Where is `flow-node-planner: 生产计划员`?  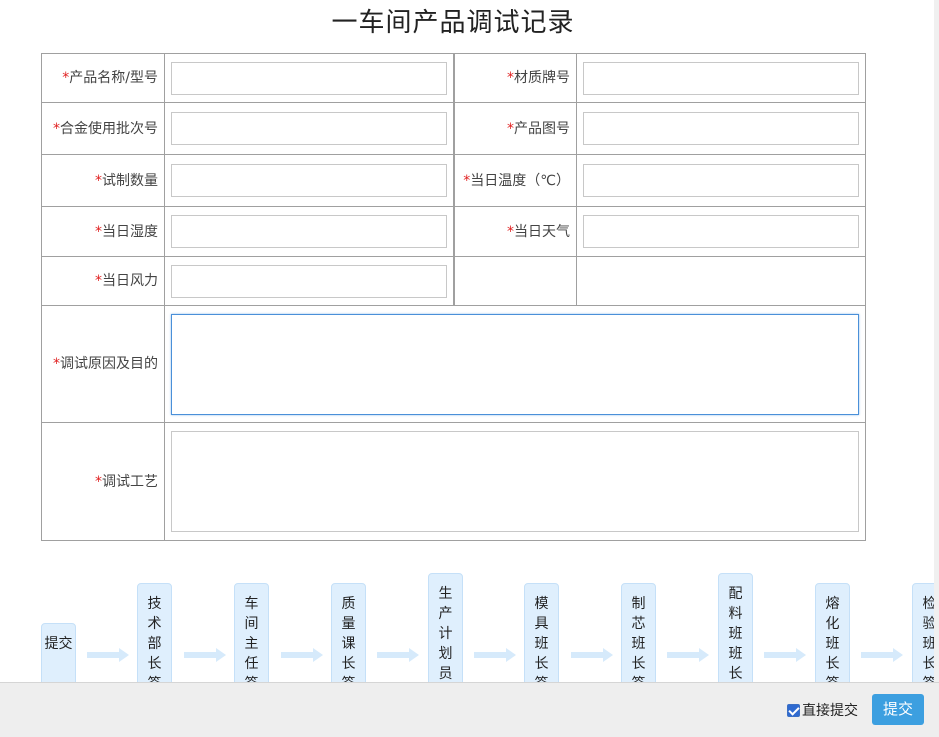 flow-node-planner: 生产计划员 is located at coordinates (445, 627).